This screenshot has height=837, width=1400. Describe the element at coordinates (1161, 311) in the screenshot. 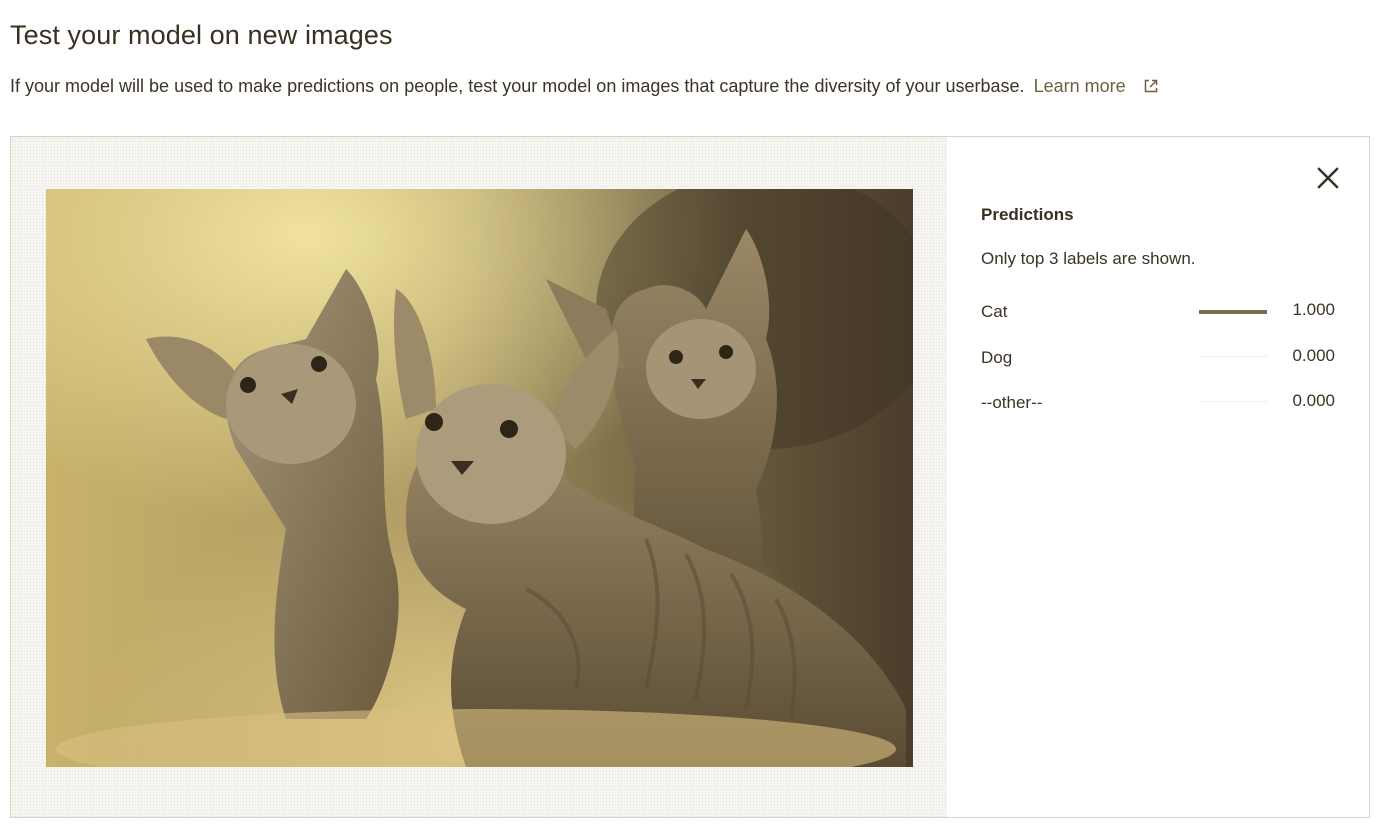

I see `prediction-row: Cat 1.000` at that location.